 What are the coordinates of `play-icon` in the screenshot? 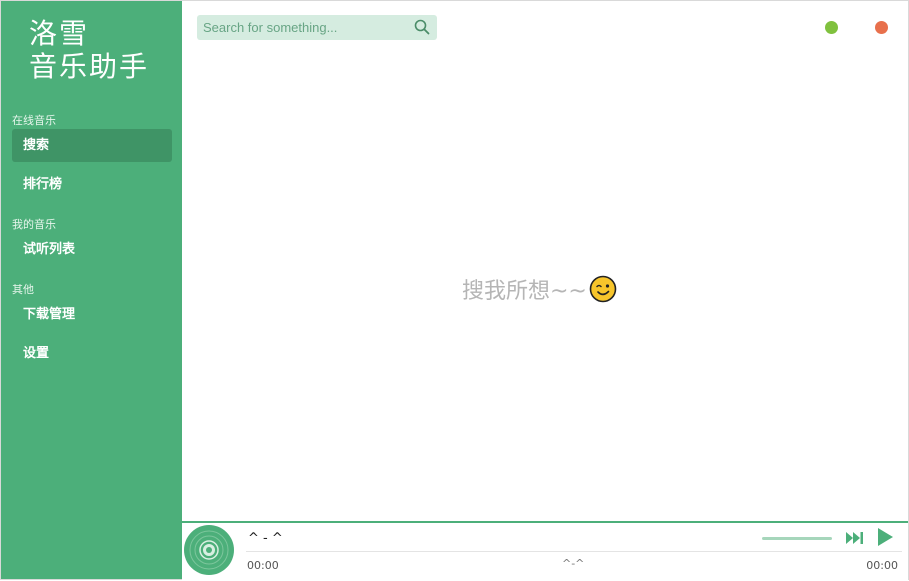 It's located at (885, 537).